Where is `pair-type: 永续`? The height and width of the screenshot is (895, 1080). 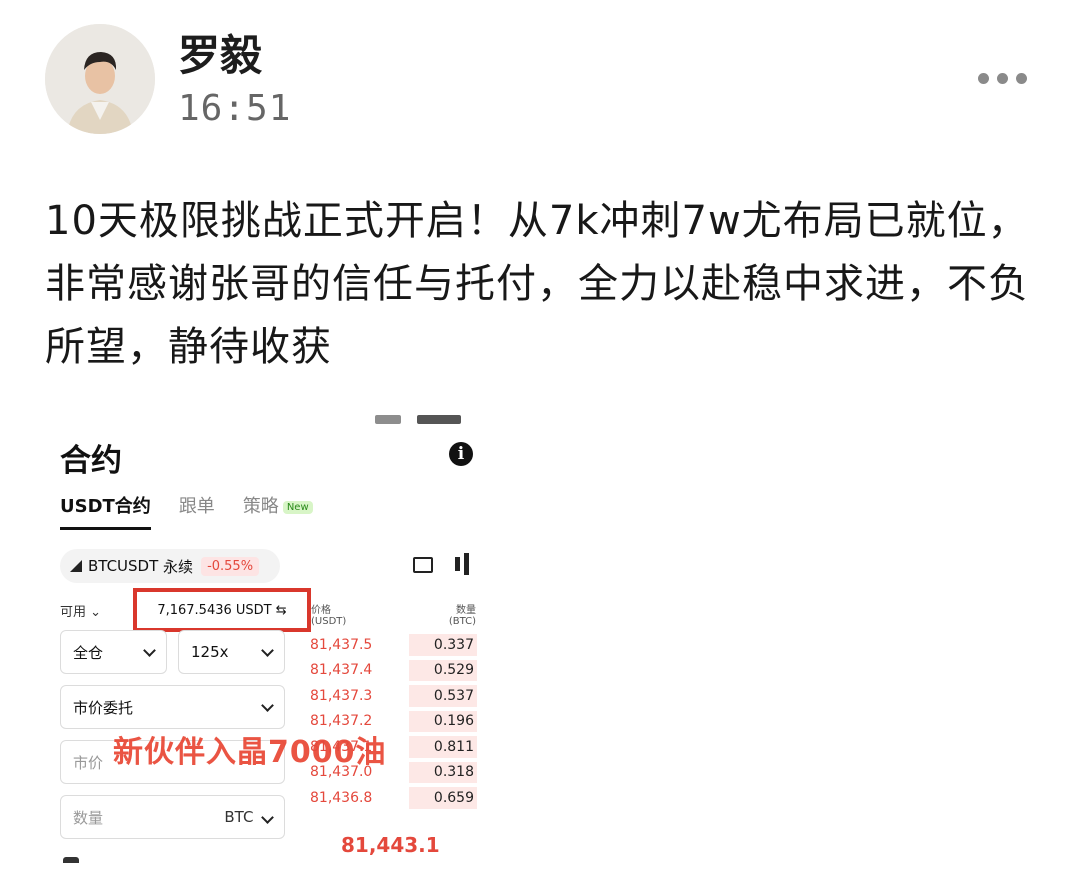 pair-type: 永续 is located at coordinates (178, 566).